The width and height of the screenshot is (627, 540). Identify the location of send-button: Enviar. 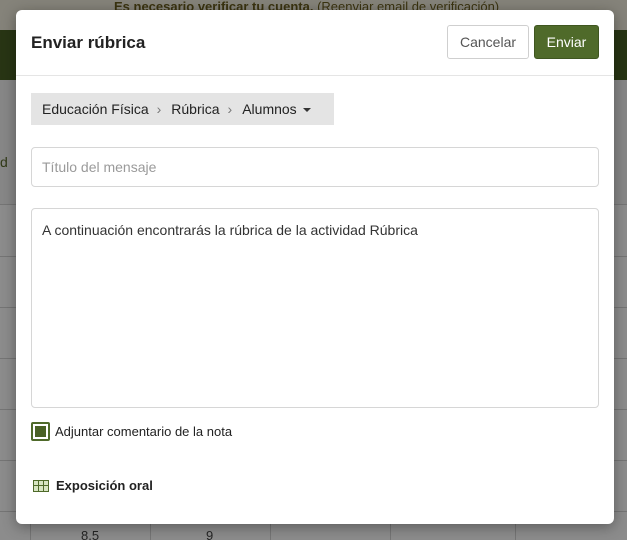
(566, 42).